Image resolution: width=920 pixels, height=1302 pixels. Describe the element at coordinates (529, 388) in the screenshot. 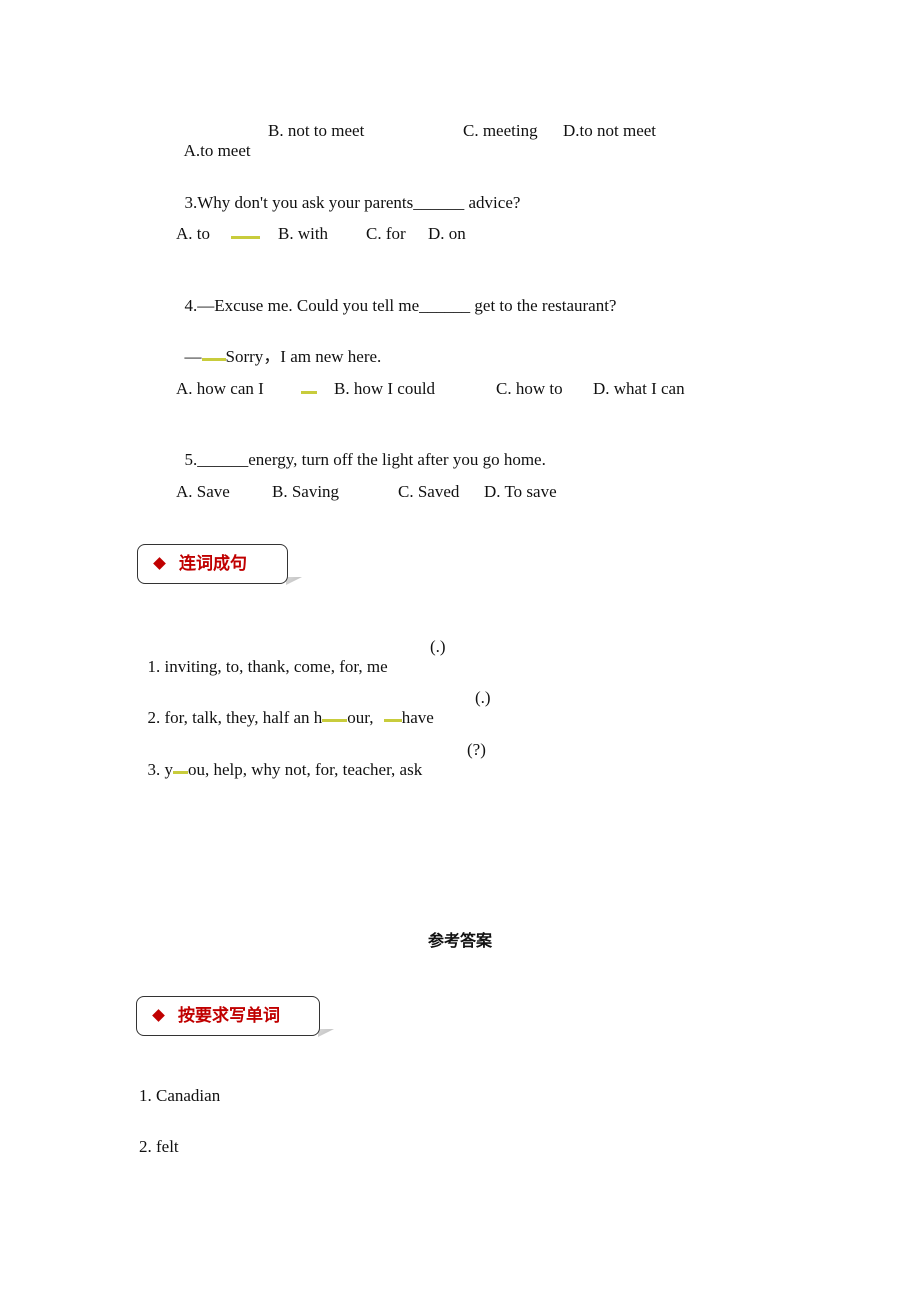

I see `q4-option-c: C. how to` at that location.